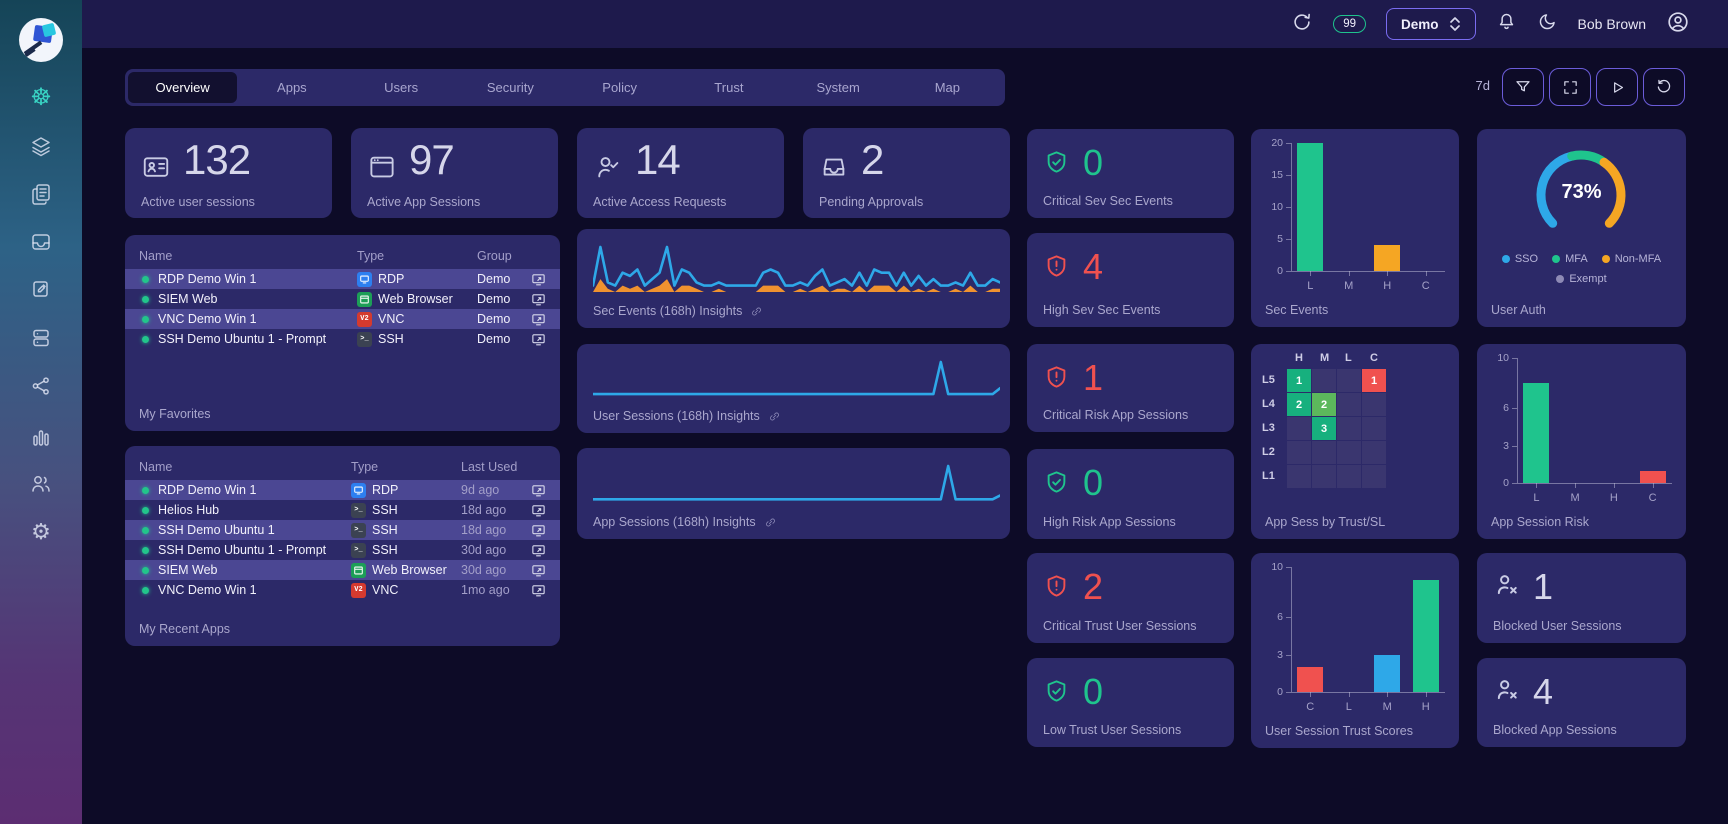 The image size is (1728, 824). I want to click on table-row: SIEM Web Web Browser Demo, so click(342, 299).